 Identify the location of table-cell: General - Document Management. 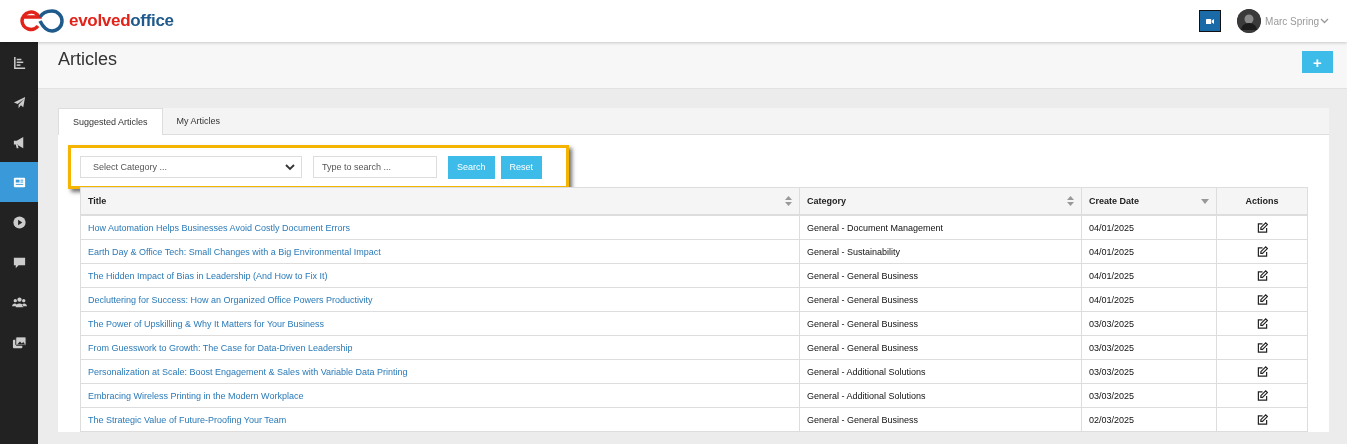
(940, 227).